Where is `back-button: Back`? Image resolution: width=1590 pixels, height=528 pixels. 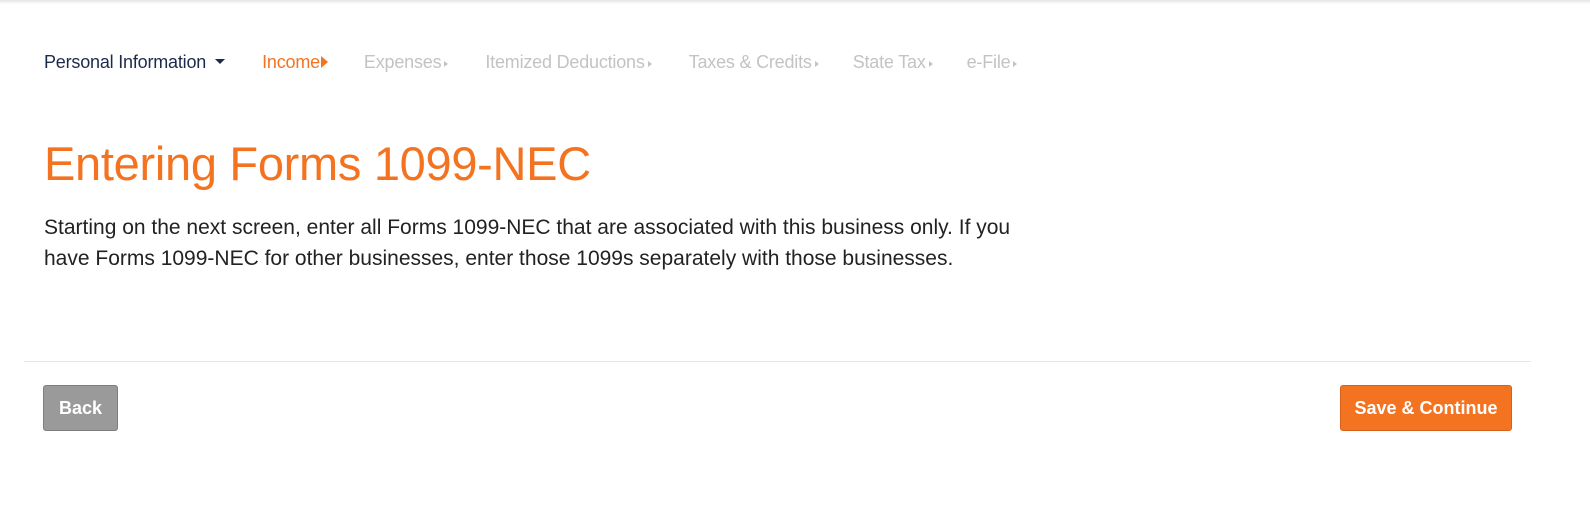 back-button: Back is located at coordinates (80, 408).